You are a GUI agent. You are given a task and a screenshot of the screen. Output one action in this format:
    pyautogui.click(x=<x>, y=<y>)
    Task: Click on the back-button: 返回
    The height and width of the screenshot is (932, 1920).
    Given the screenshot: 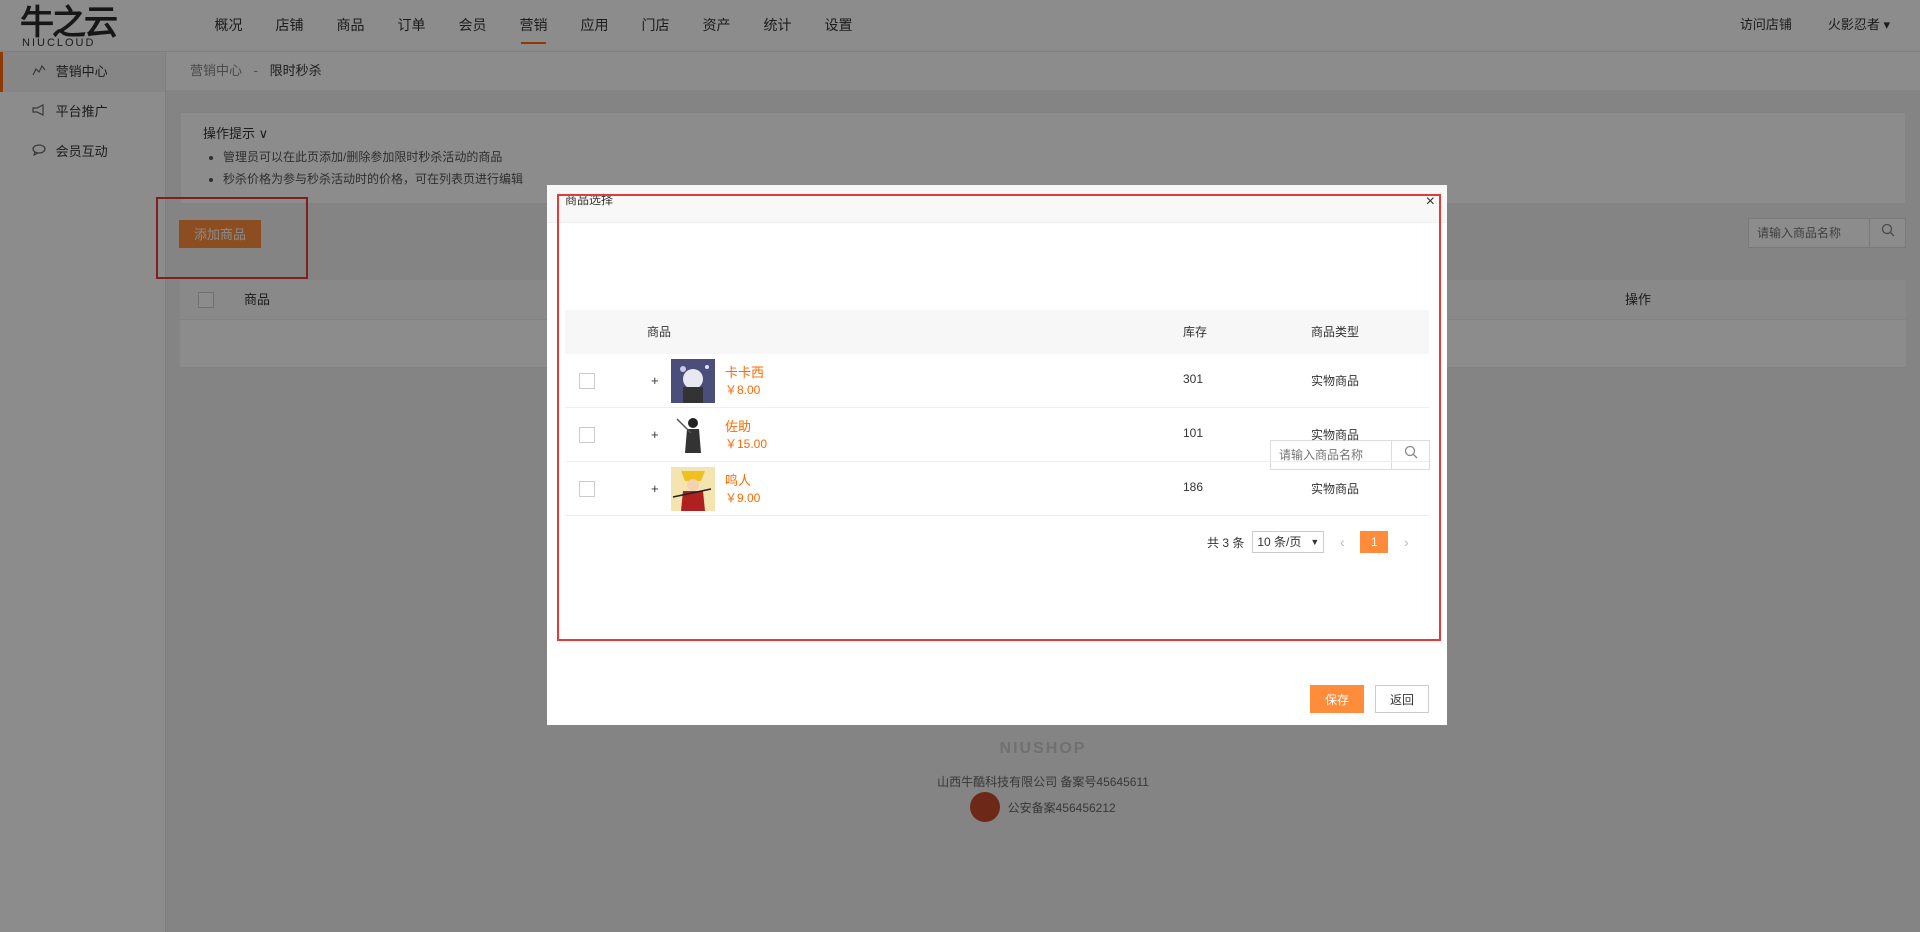 What is the action you would take?
    pyautogui.click(x=1402, y=699)
    